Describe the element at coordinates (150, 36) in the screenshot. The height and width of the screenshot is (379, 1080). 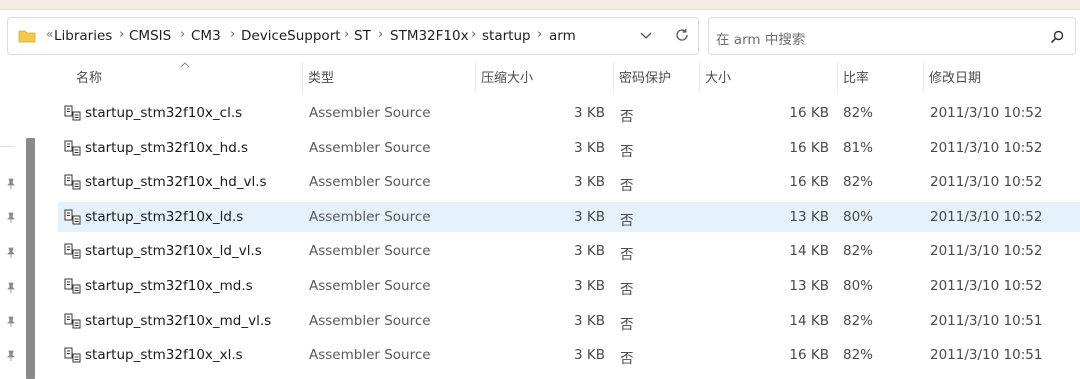
I see `breadcrumb-cmsis: CMSIS` at that location.